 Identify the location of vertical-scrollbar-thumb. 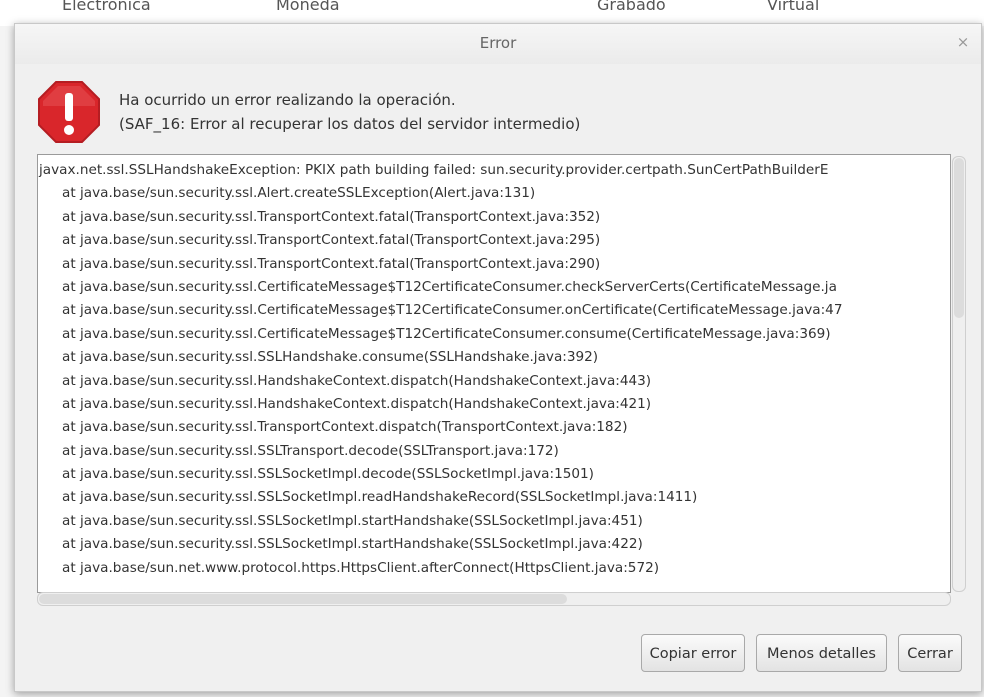
(959, 238).